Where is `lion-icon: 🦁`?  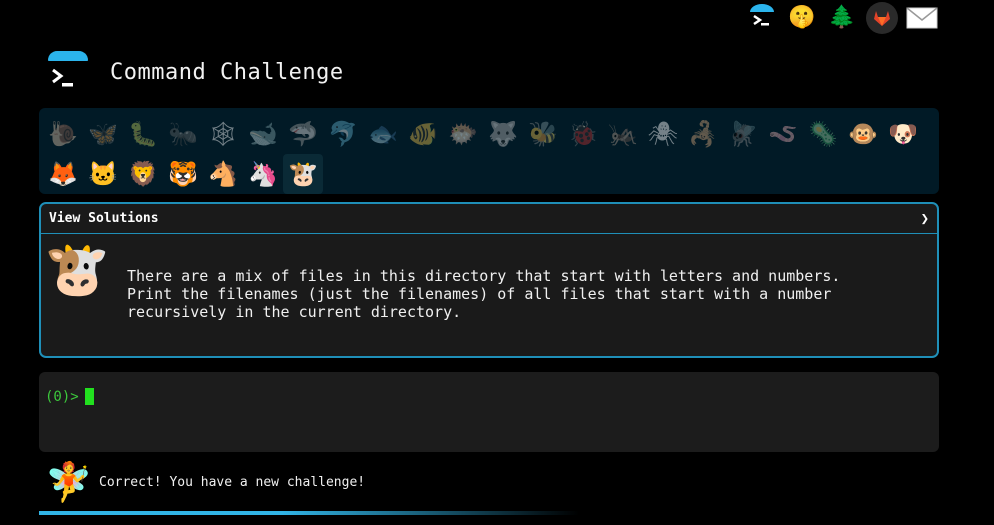
lion-icon: 🦁 is located at coordinates (143, 174).